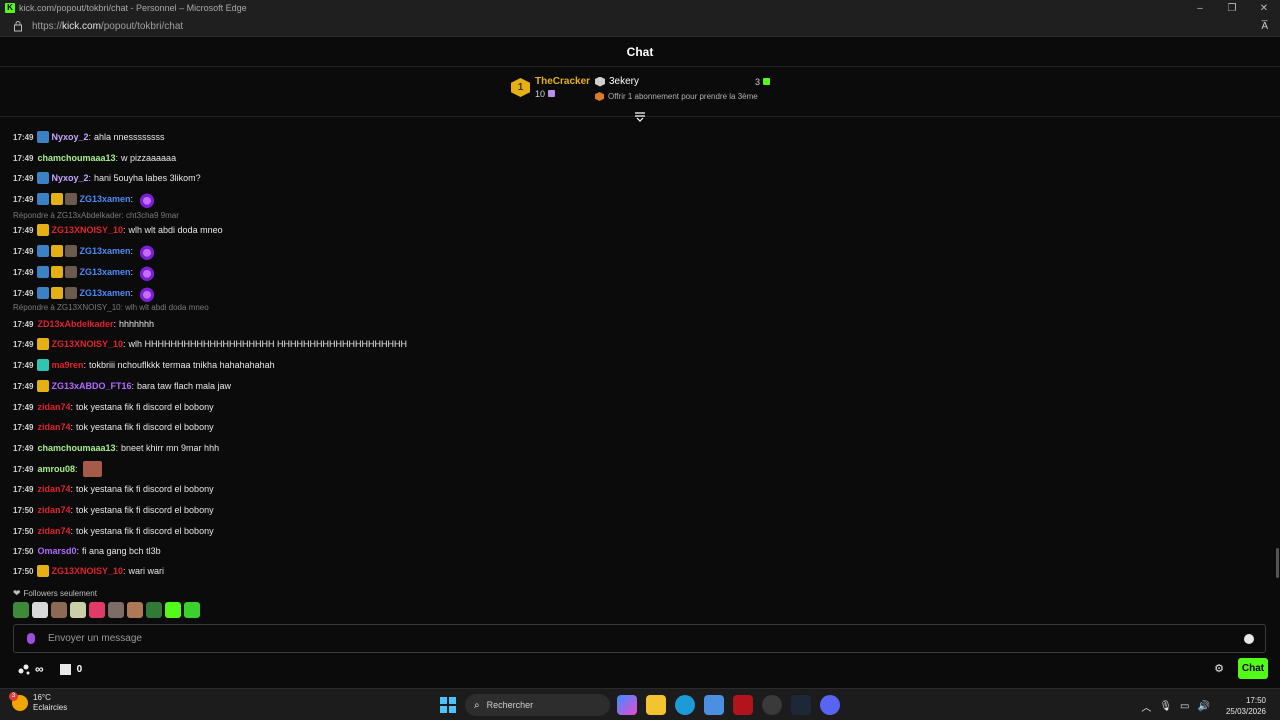 Image resolution: width=1280 pixels, height=720 pixels. Describe the element at coordinates (830, 705) in the screenshot. I see `discord-icon` at that location.